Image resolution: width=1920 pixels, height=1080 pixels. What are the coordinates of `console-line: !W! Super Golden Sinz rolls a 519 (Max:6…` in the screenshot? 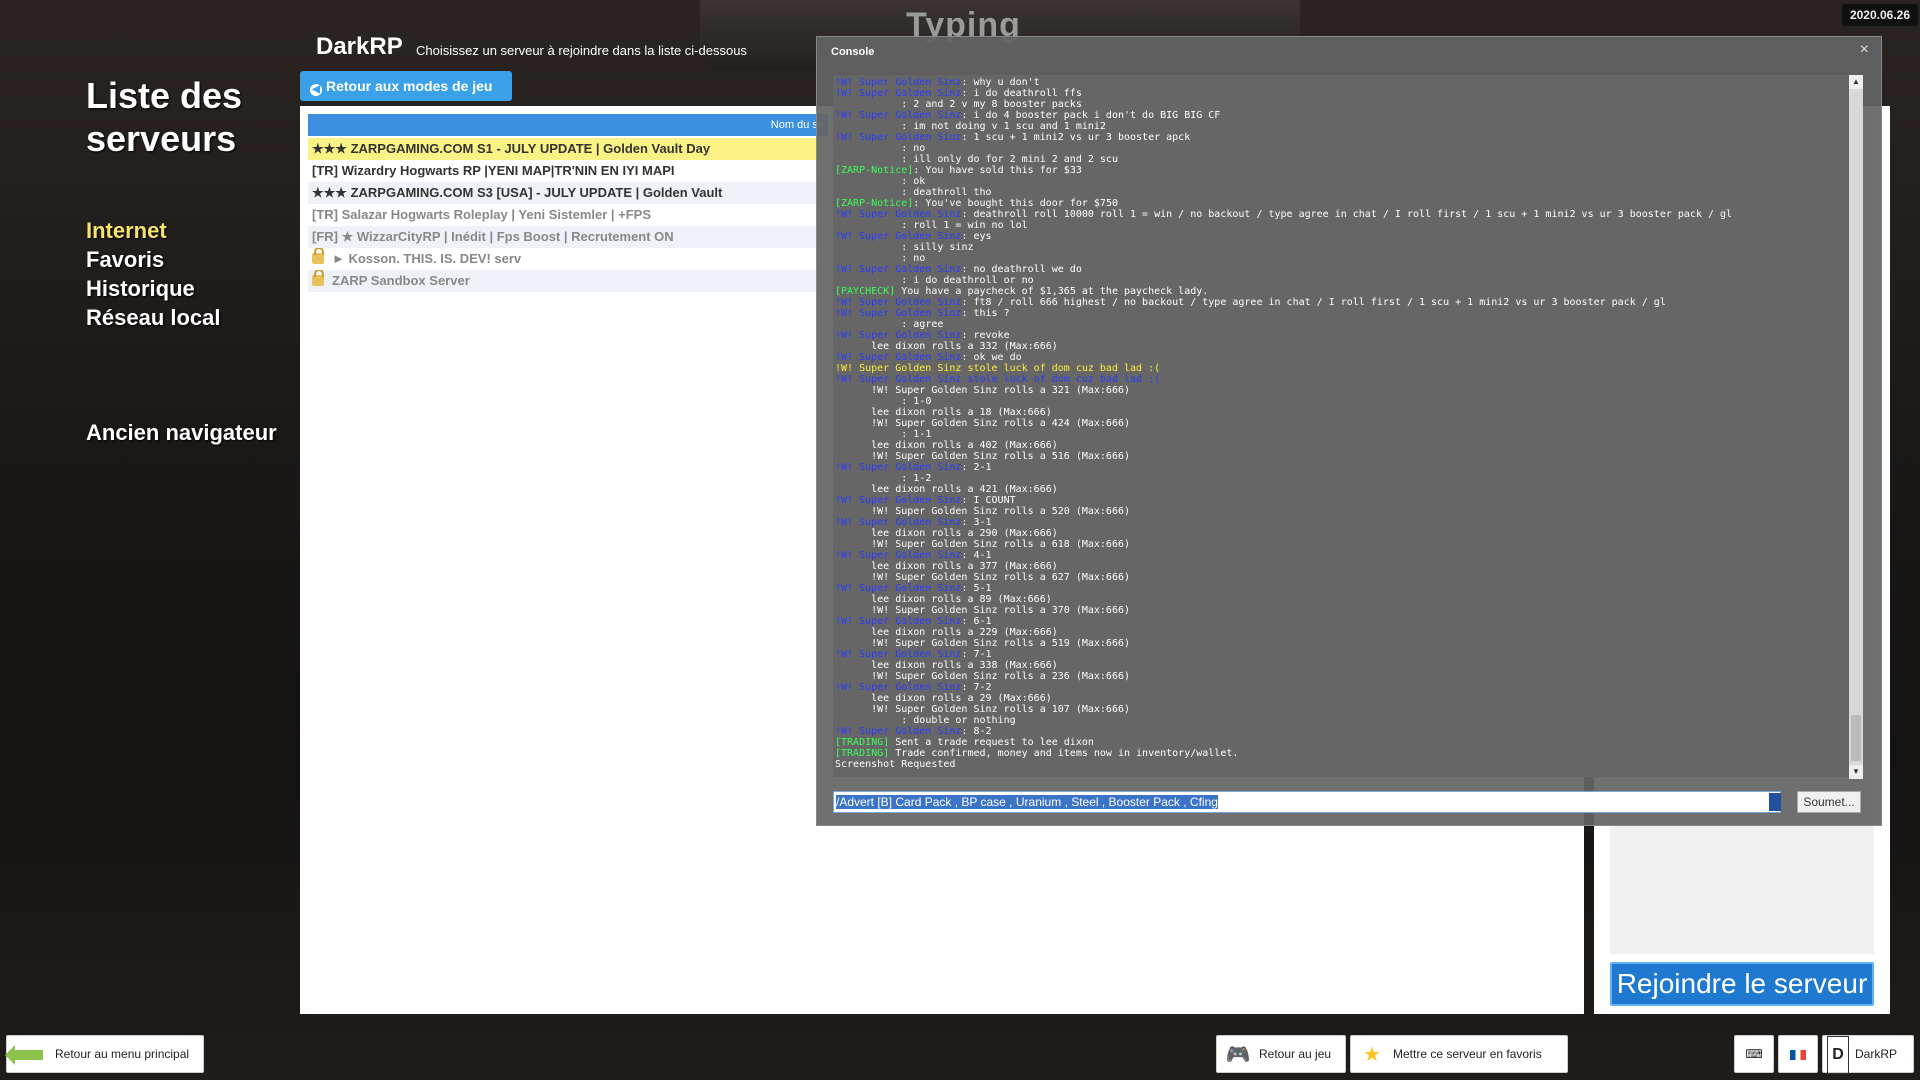 It's located at (1349, 643).